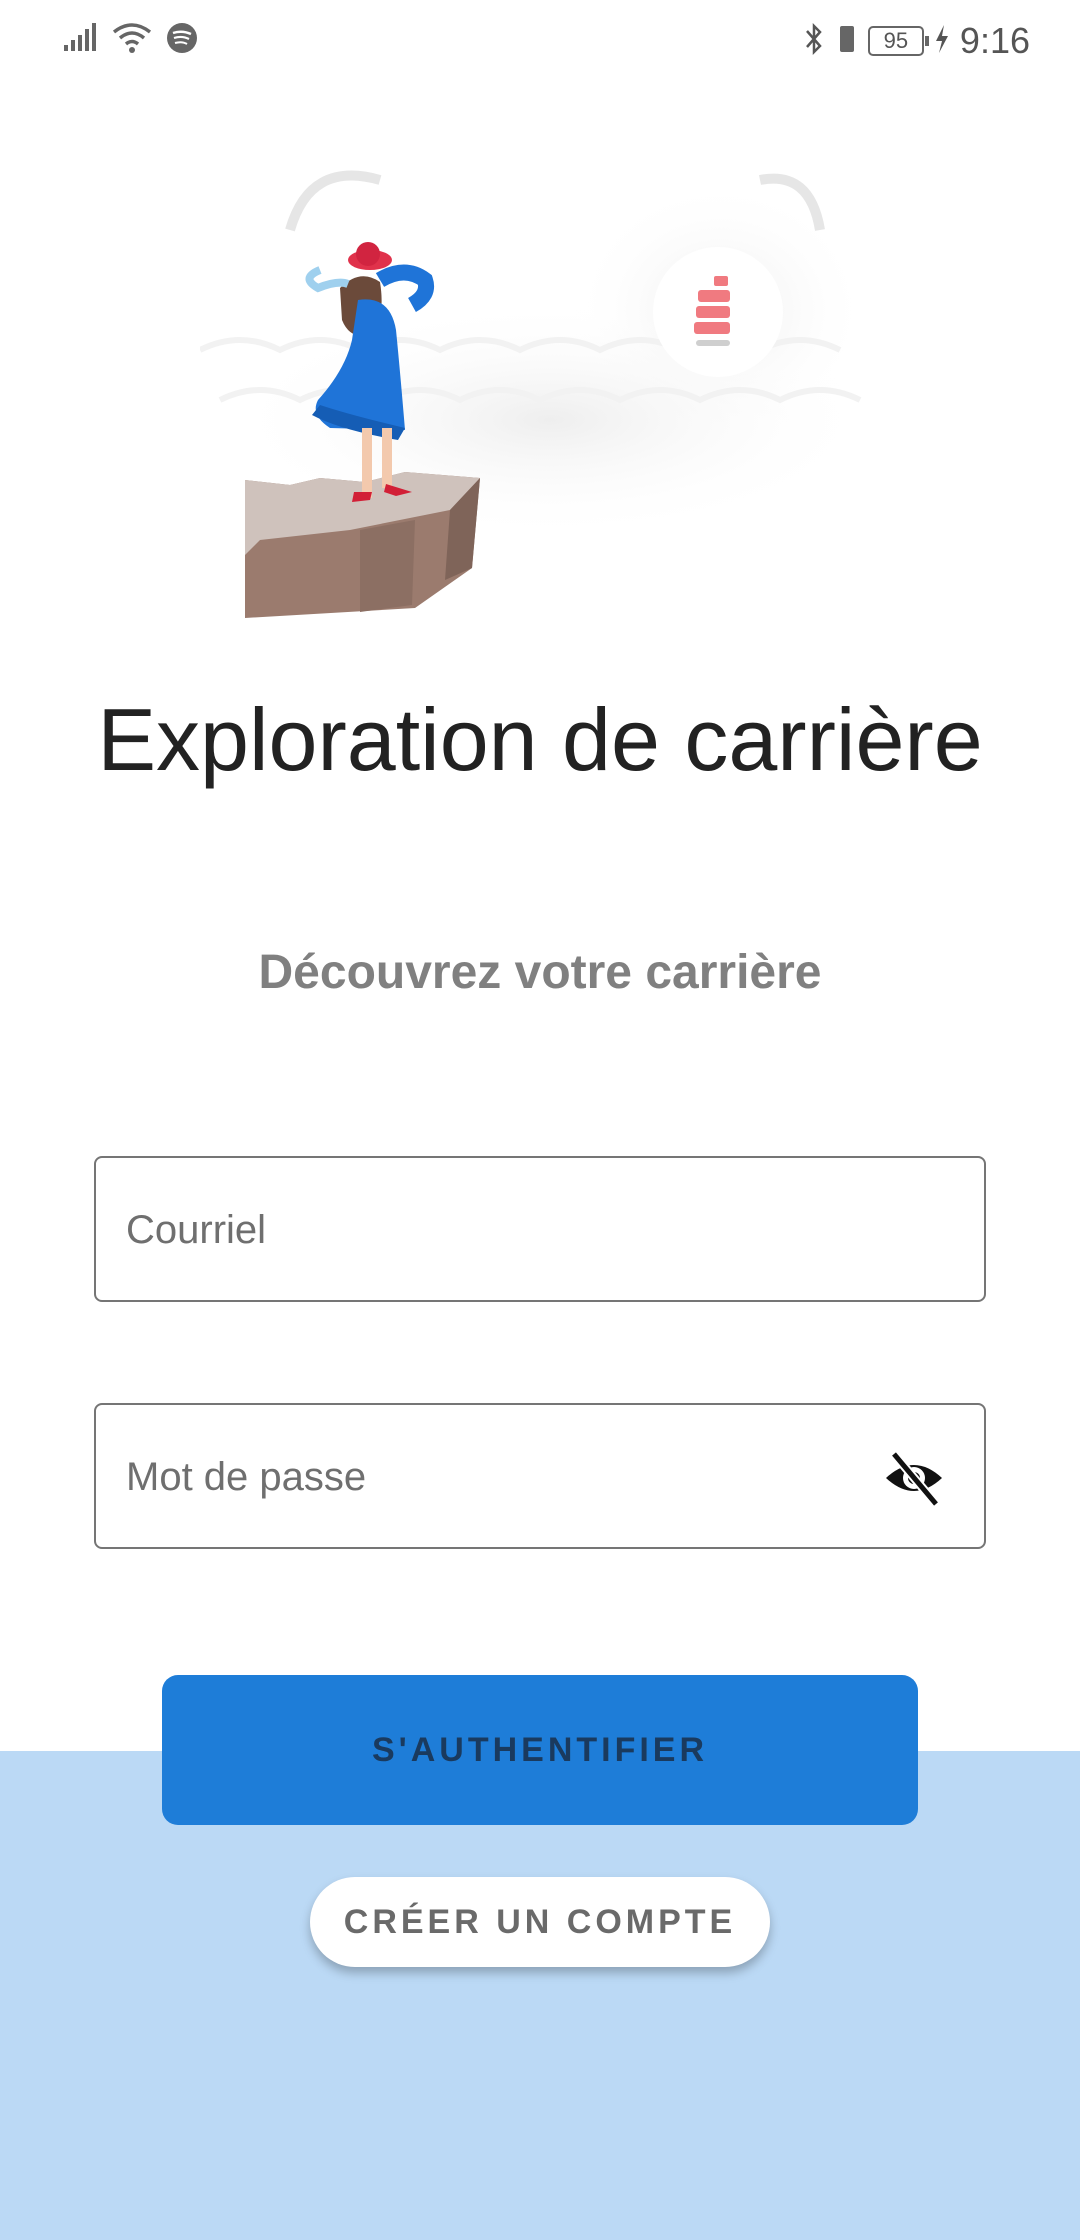  I want to click on email-field, so click(540, 1229).